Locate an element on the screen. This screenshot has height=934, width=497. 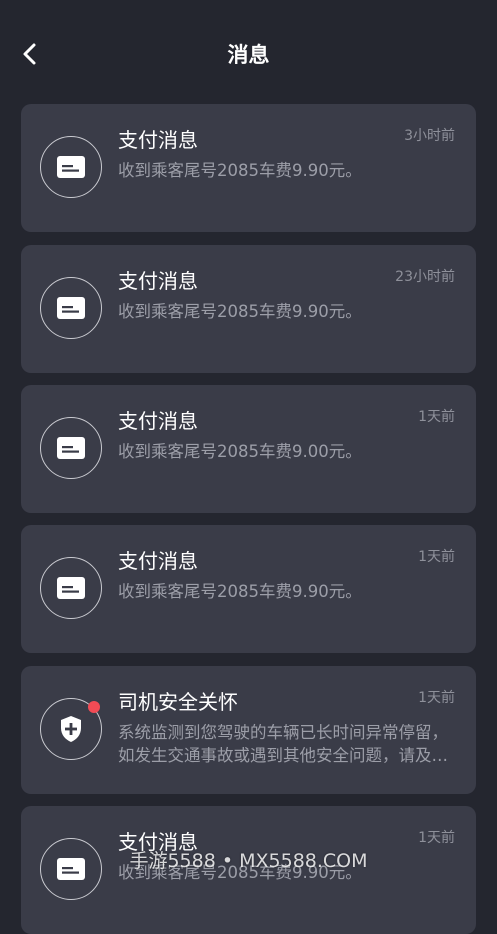
header: 消息 is located at coordinates (248, 52).